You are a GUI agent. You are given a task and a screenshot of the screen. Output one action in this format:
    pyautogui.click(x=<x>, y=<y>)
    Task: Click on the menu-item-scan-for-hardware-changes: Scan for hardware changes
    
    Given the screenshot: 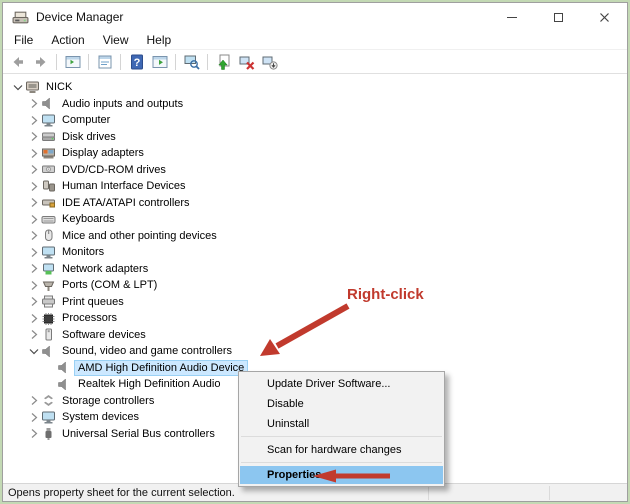 What is the action you would take?
    pyautogui.click(x=341, y=450)
    